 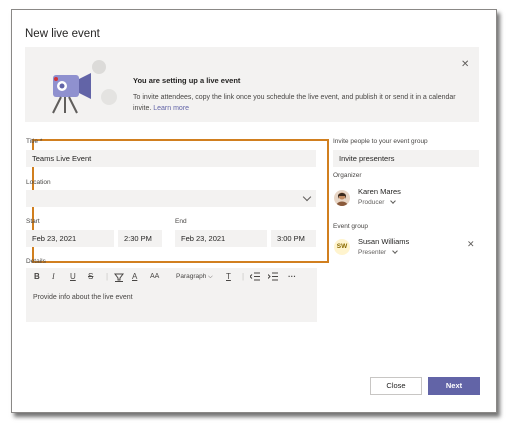 I want to click on start-time-field: 2:30 PM, so click(x=140, y=238).